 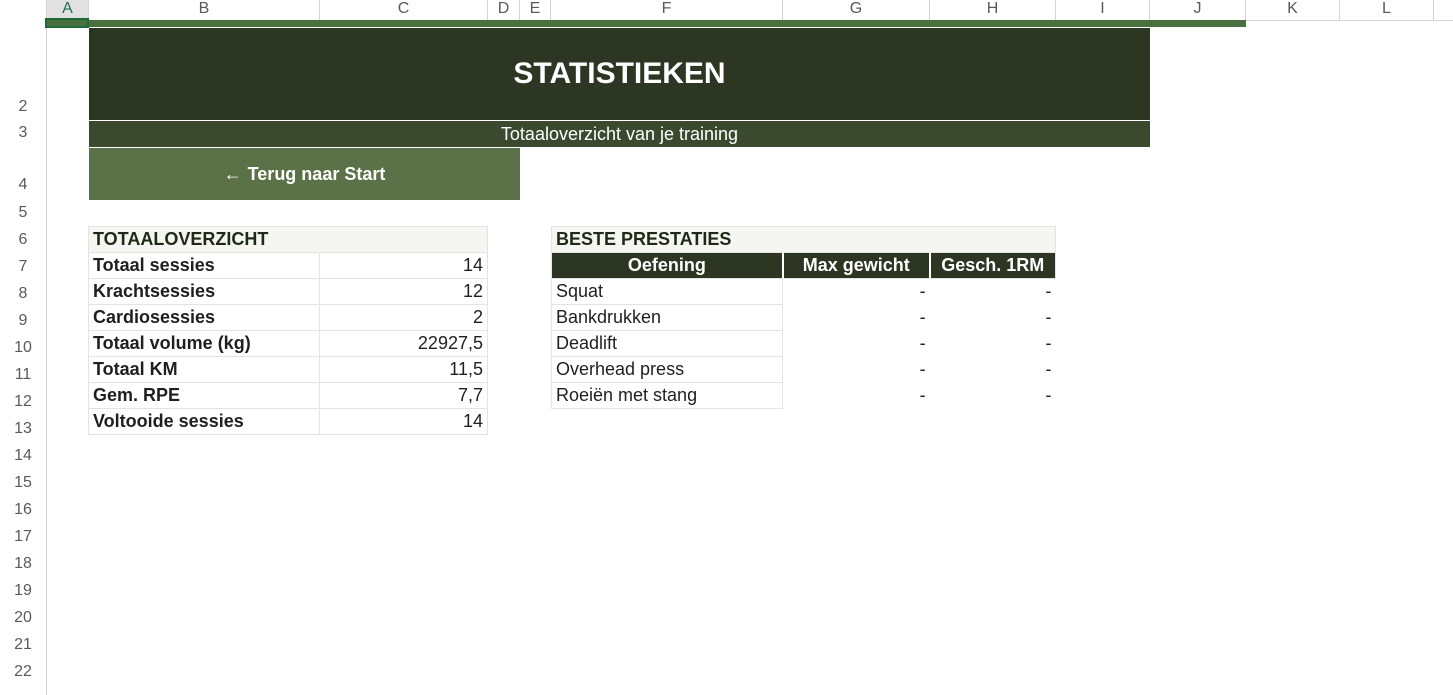 I want to click on back-to-start-button: ← Terug naar Start, so click(x=304, y=174).